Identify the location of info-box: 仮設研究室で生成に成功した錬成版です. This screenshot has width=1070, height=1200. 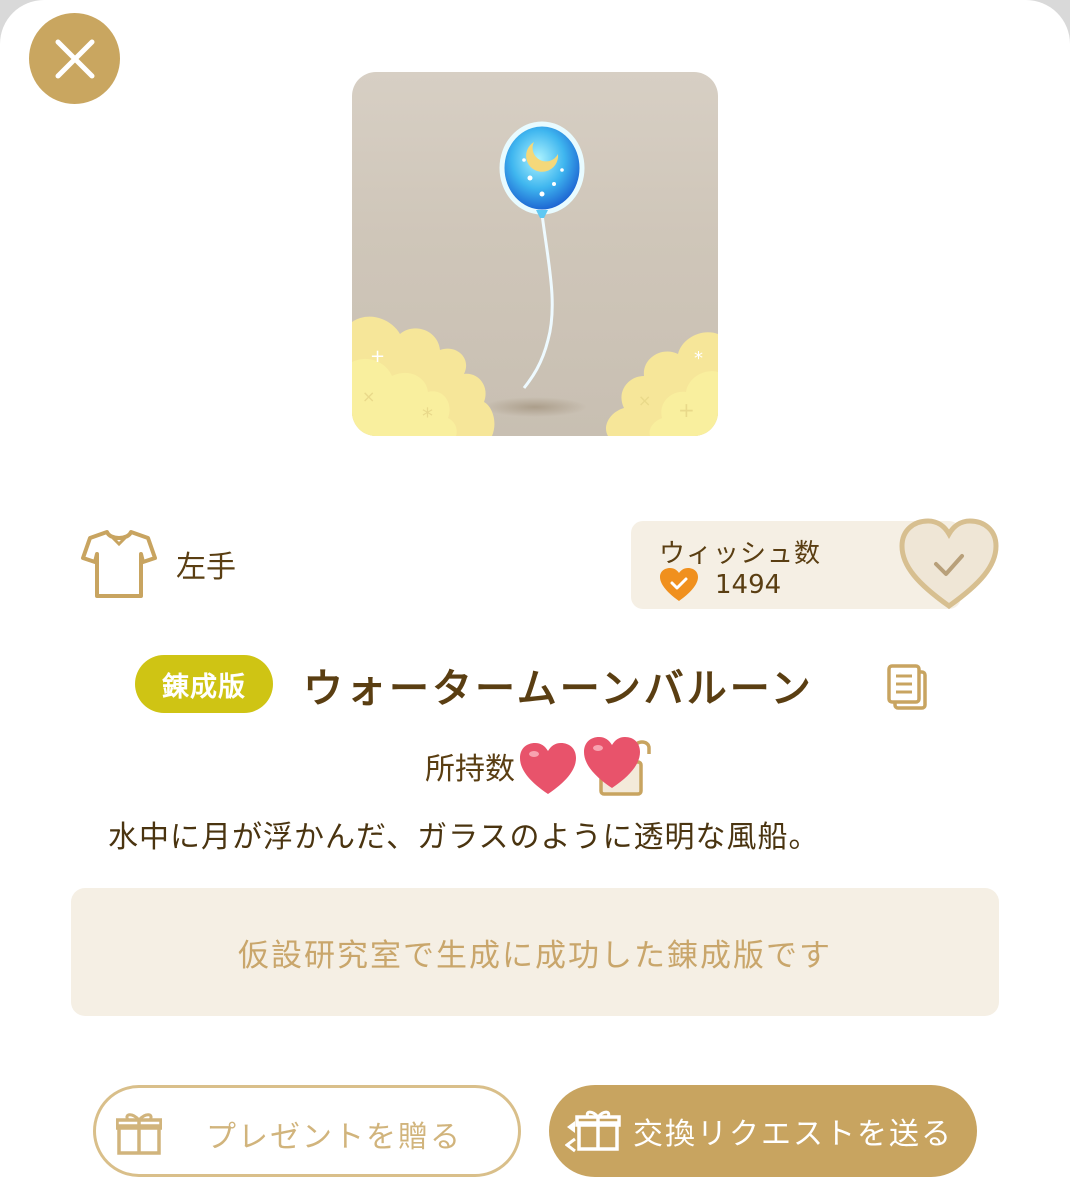
(535, 952).